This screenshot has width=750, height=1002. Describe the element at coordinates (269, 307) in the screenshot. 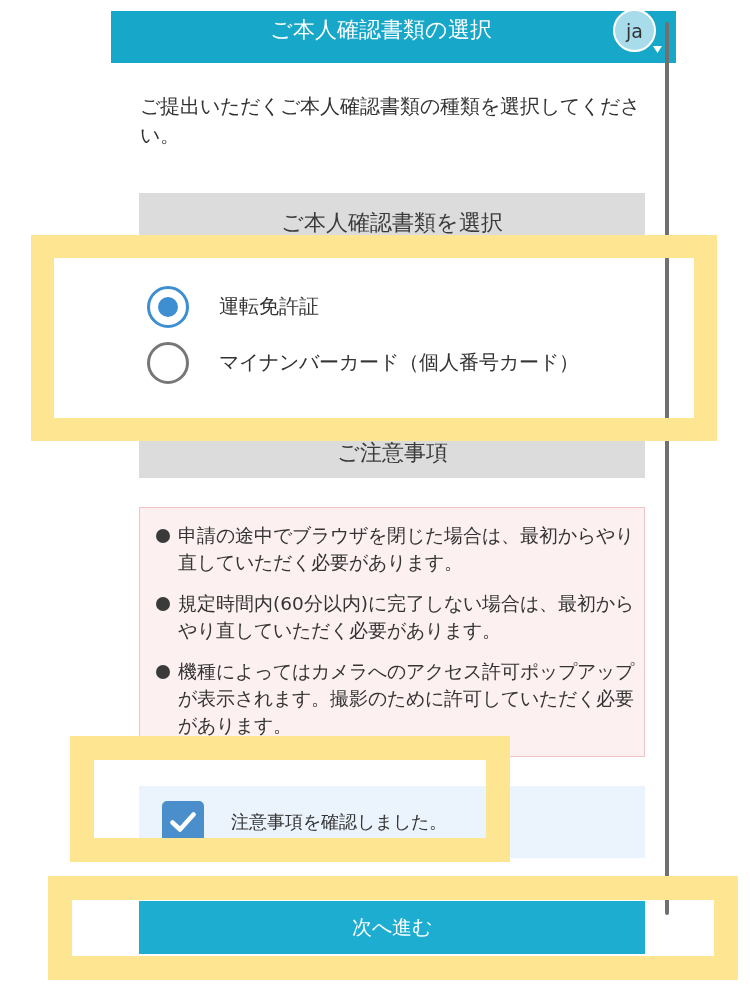

I see `option-label: 運転免許証` at that location.